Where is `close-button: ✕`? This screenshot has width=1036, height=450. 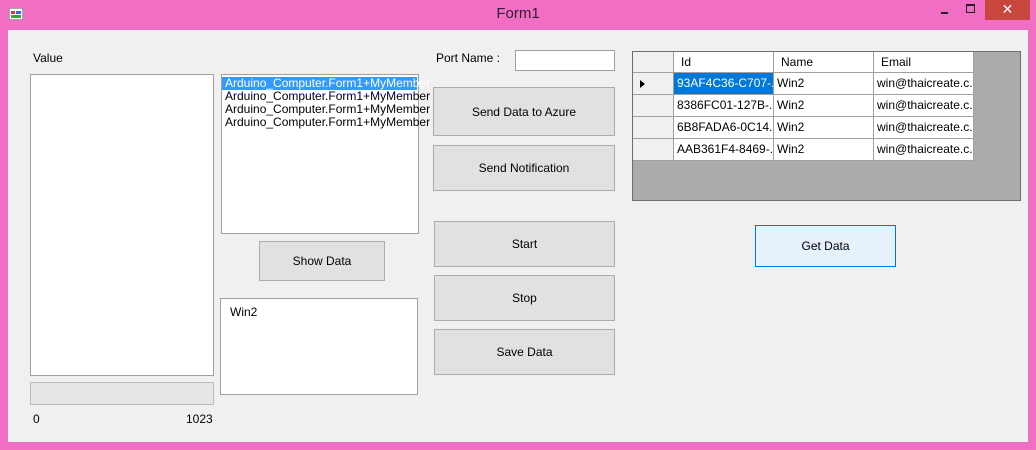
close-button: ✕ is located at coordinates (1007, 10).